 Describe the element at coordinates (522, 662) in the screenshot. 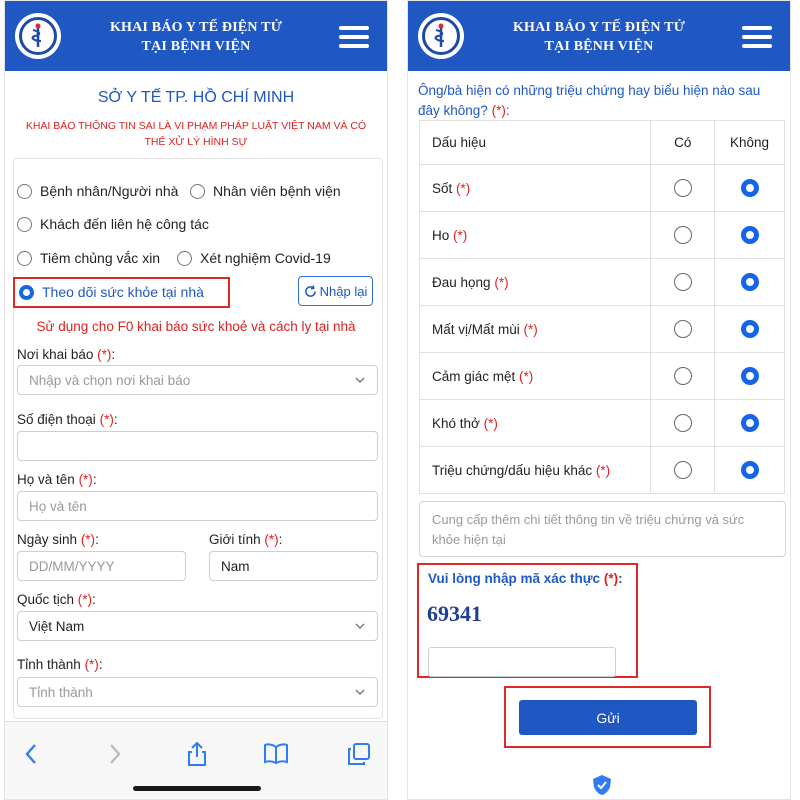

I see `captcha-input` at that location.